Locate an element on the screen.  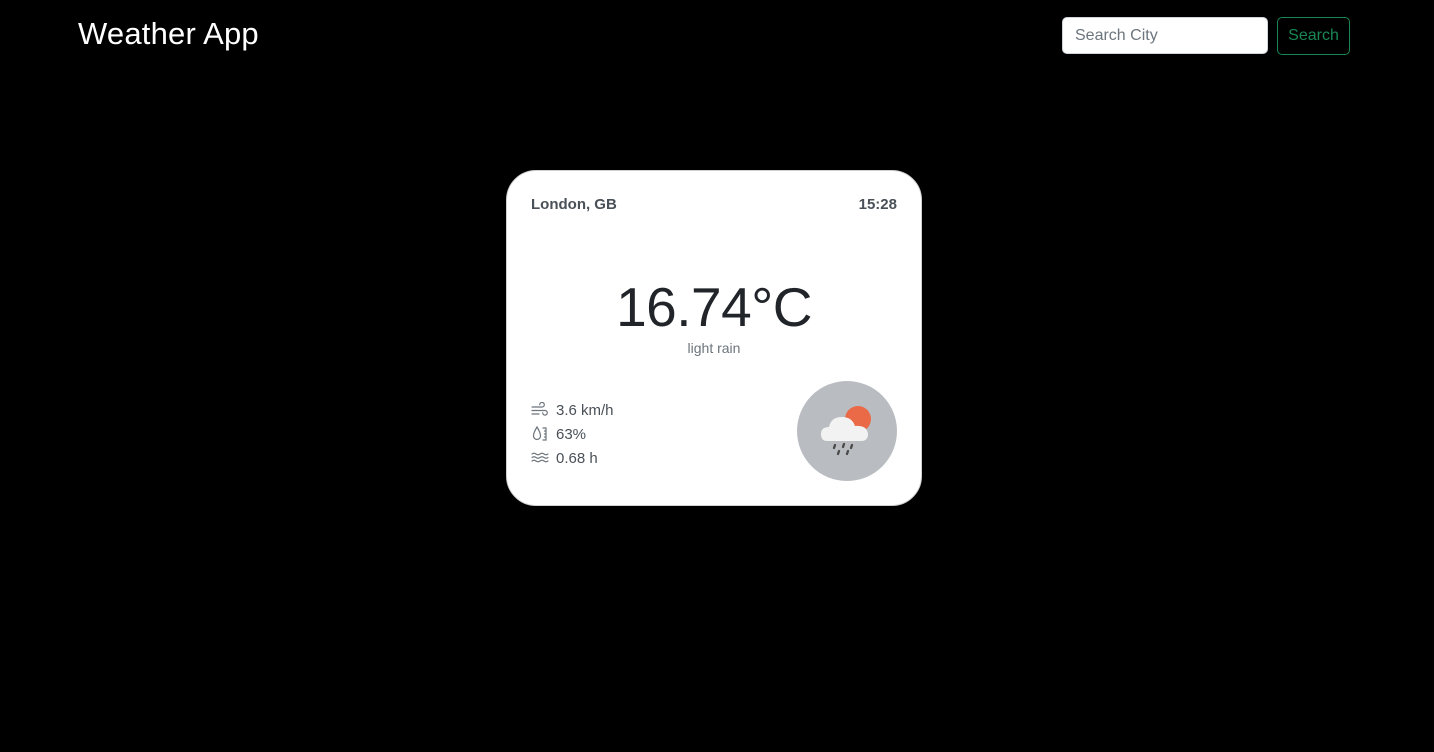
weather-icon-circle is located at coordinates (847, 431).